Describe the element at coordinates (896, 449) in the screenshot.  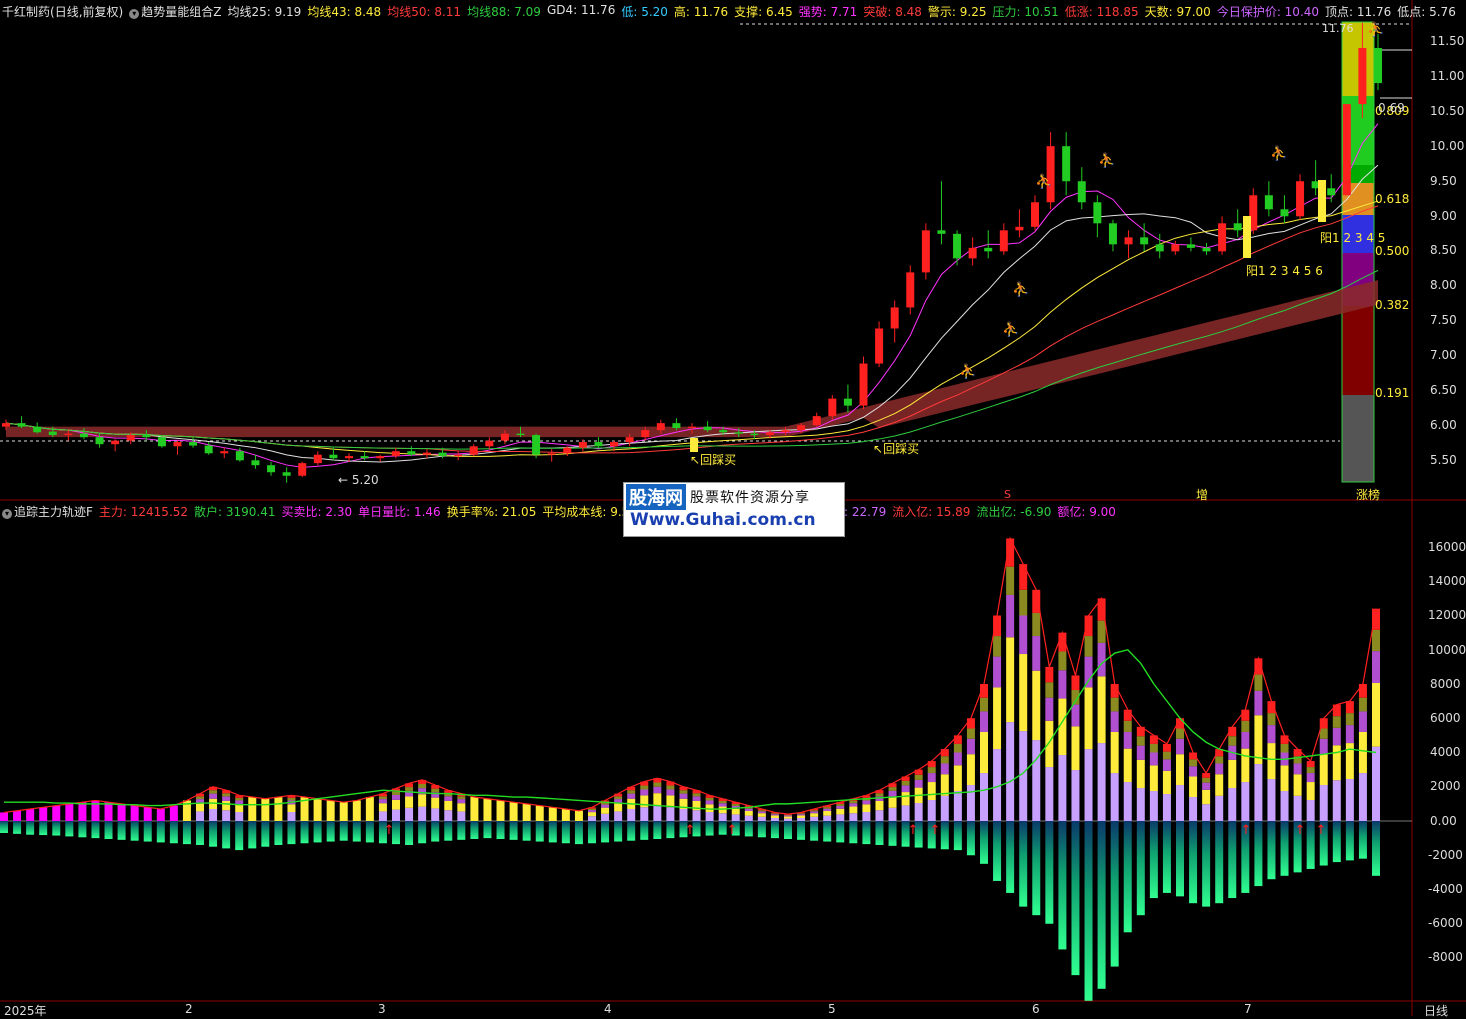
I see `pullback-label-2: ↖回踩买` at that location.